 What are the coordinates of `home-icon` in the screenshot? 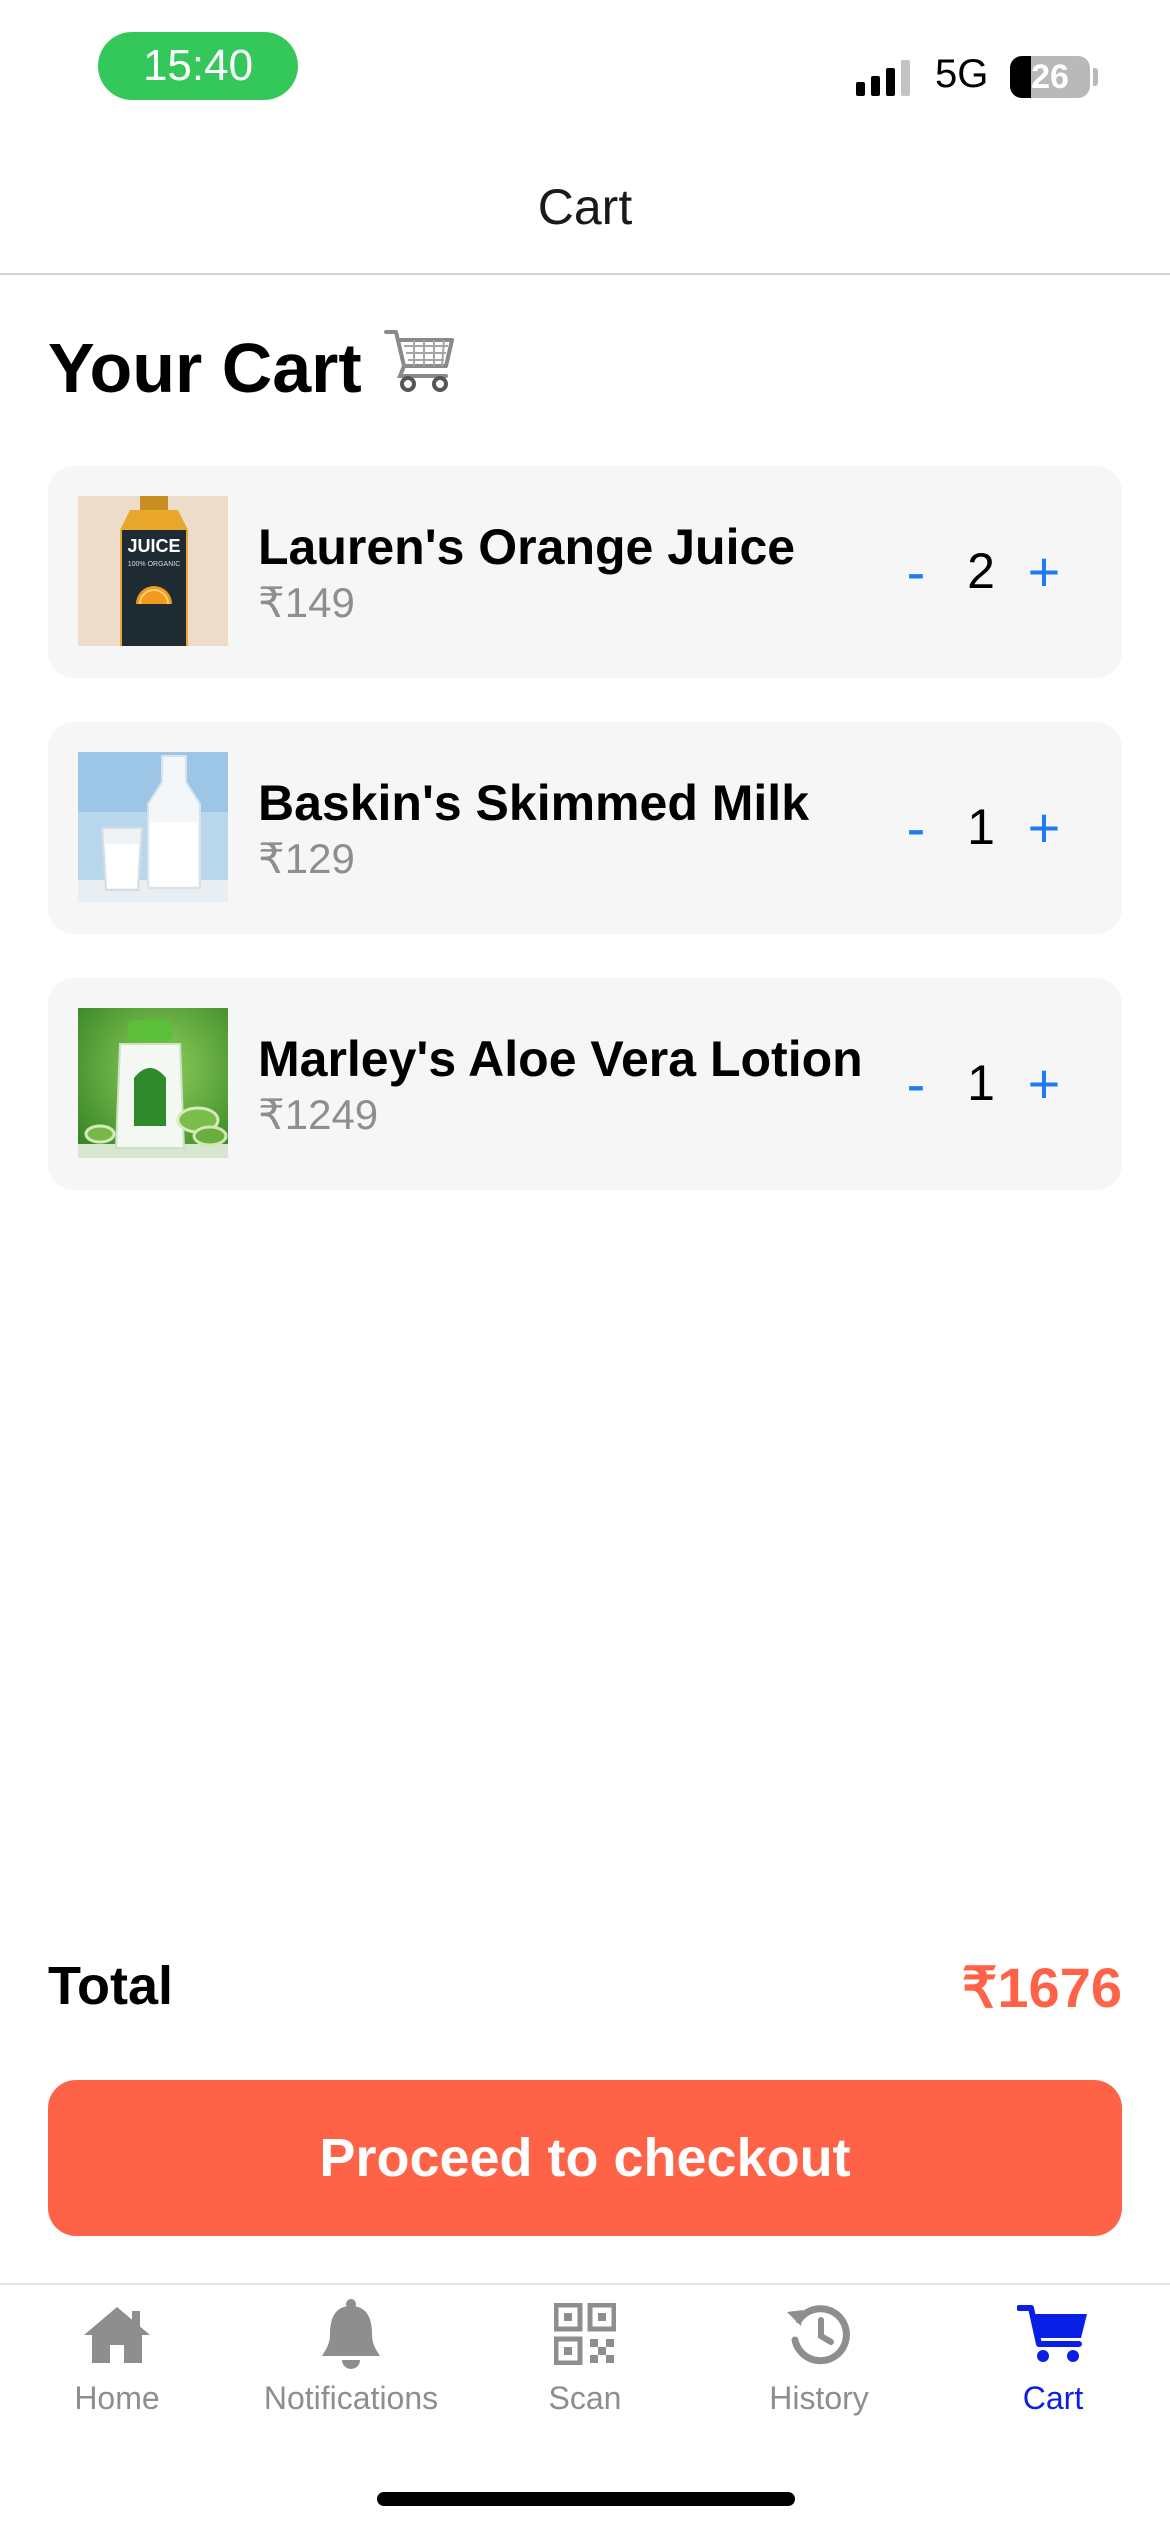 It's located at (117, 2334).